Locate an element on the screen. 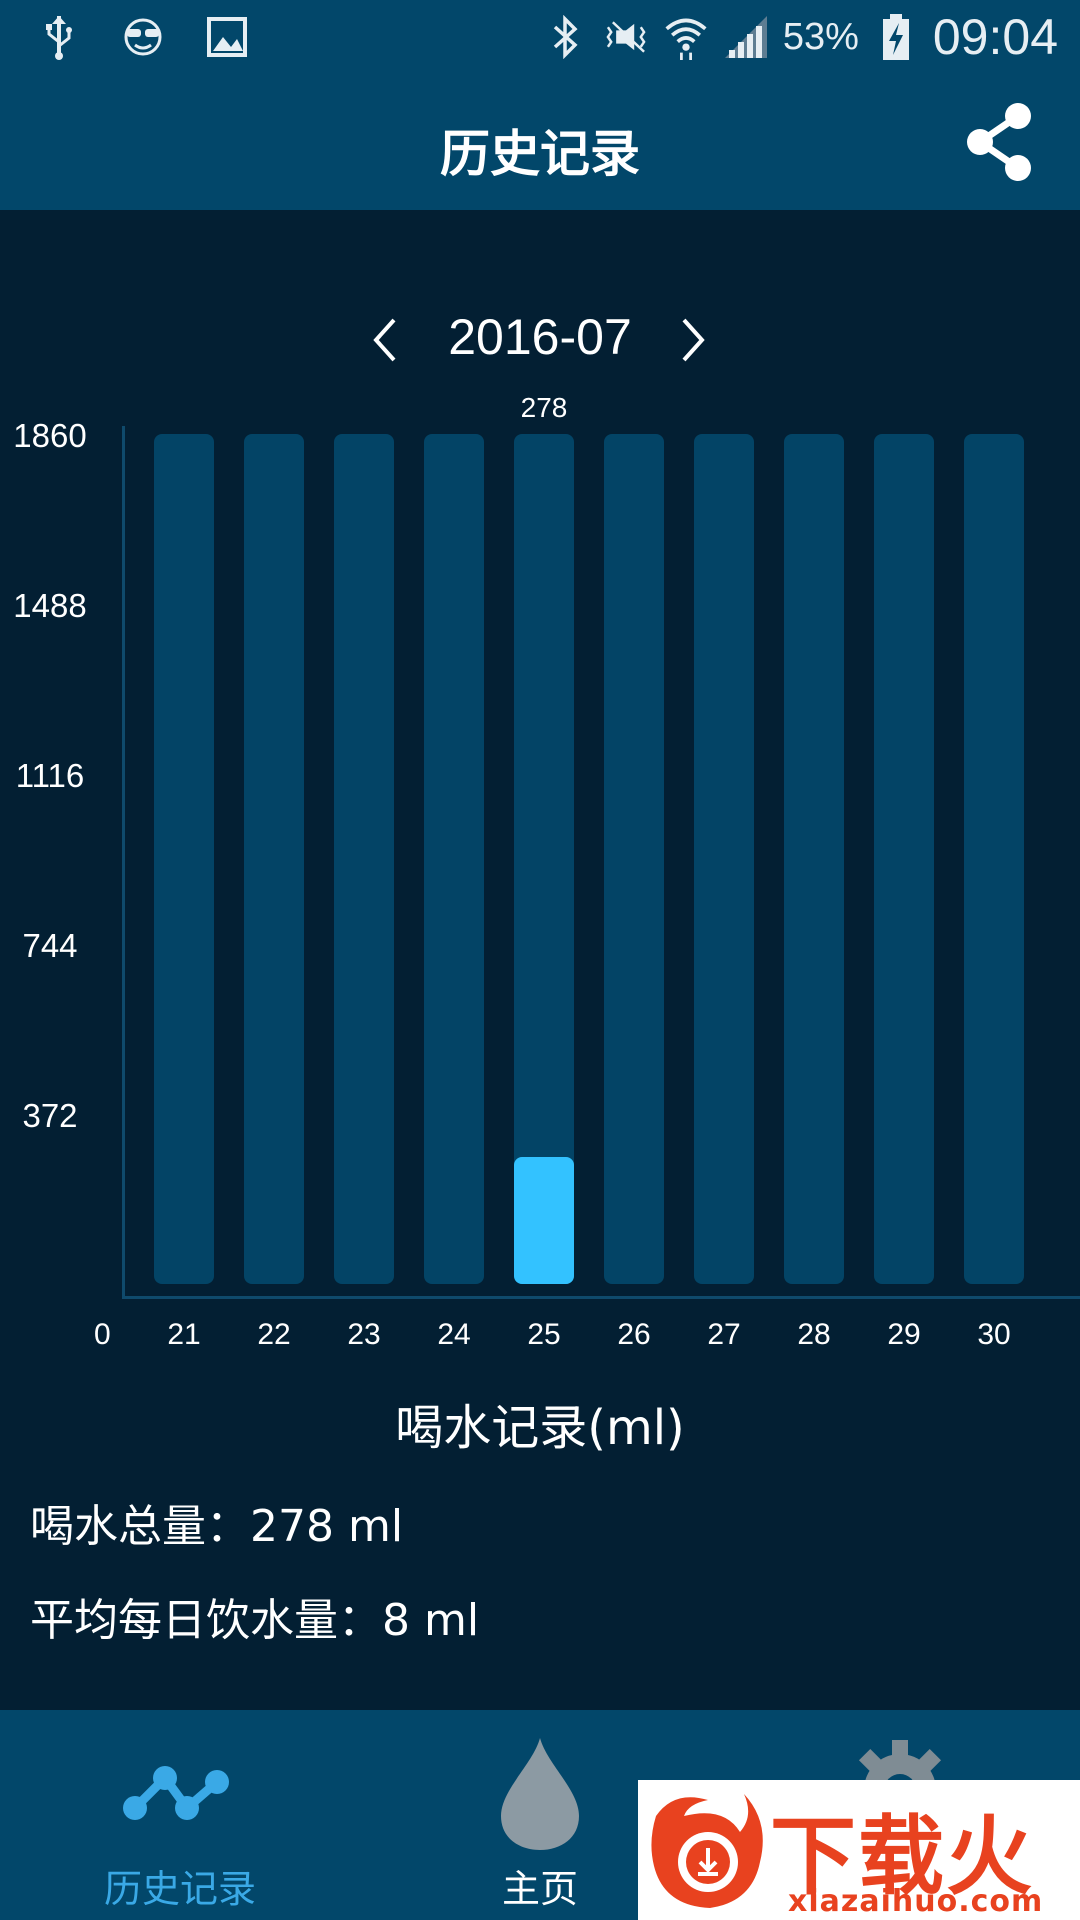 The width and height of the screenshot is (1080, 1920). y-tick-label: 372 is located at coordinates (50, 1115).